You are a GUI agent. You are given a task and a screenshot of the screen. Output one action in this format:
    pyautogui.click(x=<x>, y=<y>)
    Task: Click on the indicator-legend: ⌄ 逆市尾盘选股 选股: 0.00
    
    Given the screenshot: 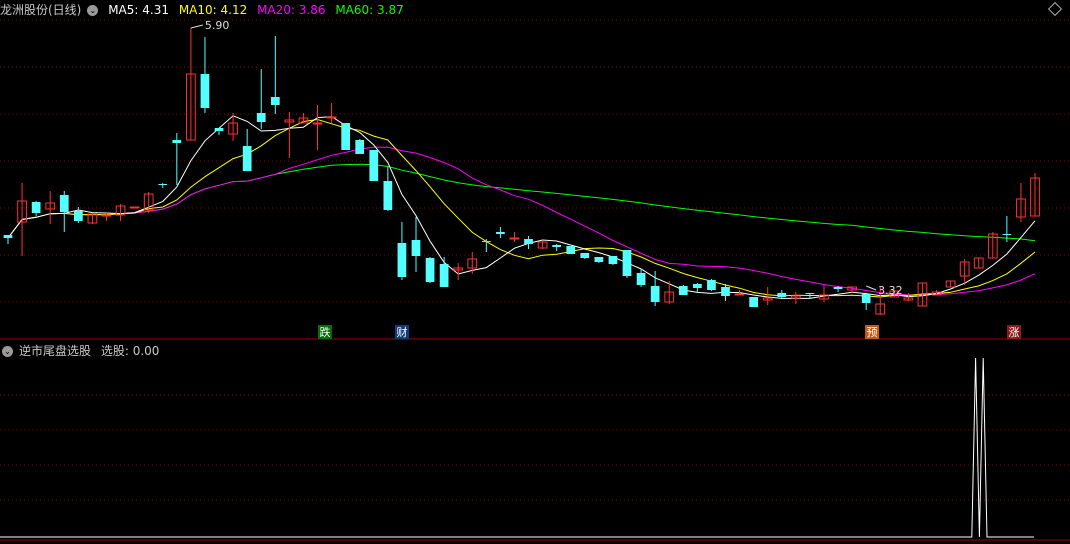 What is the action you would take?
    pyautogui.click(x=83, y=351)
    